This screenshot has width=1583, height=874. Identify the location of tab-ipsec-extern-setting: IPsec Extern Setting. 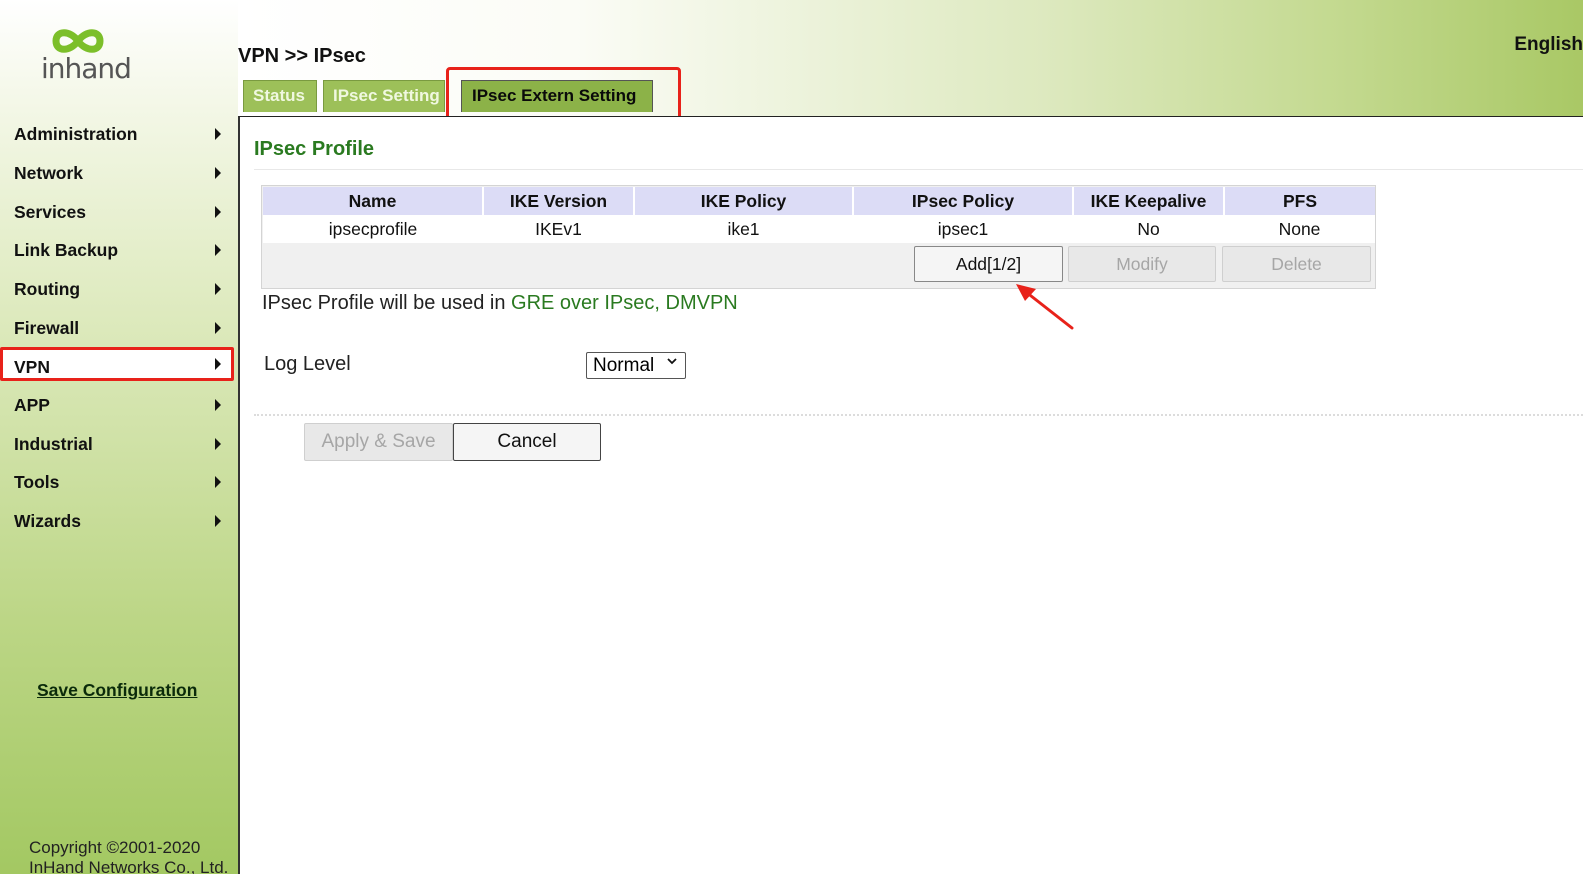
(557, 96).